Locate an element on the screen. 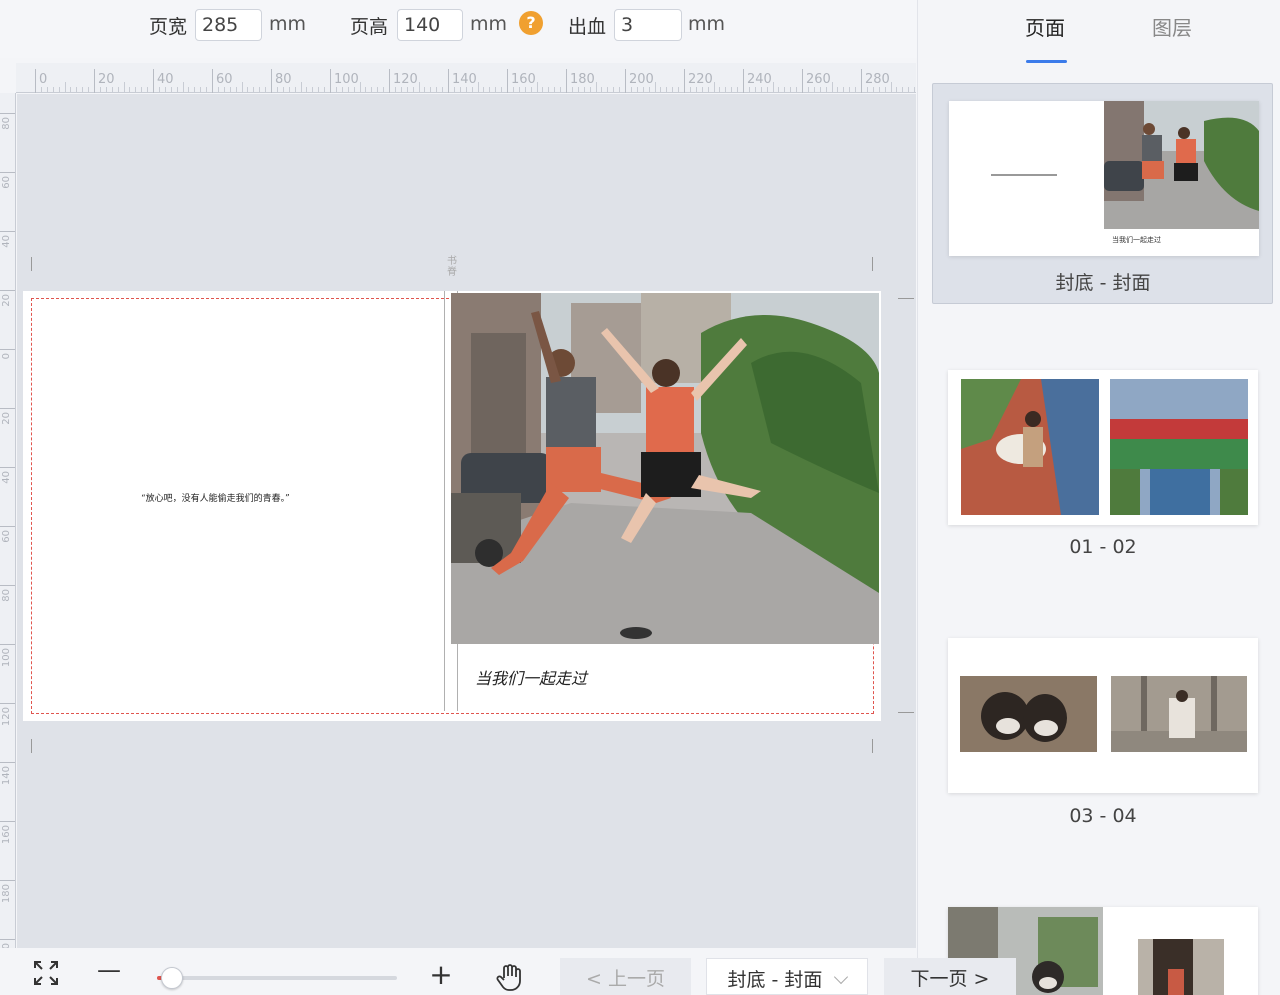 The height and width of the screenshot is (995, 1280). page-height-label: 页高 is located at coordinates (369, 27).